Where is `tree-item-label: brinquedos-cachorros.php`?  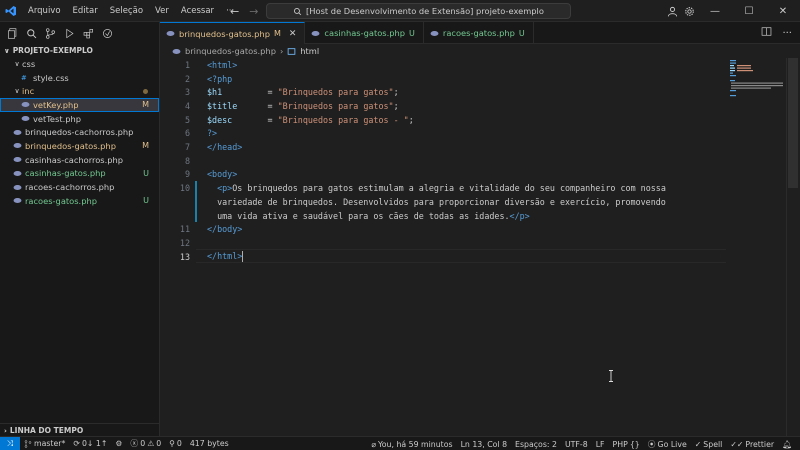
tree-item-label: brinquedos-cachorros.php is located at coordinates (79, 132).